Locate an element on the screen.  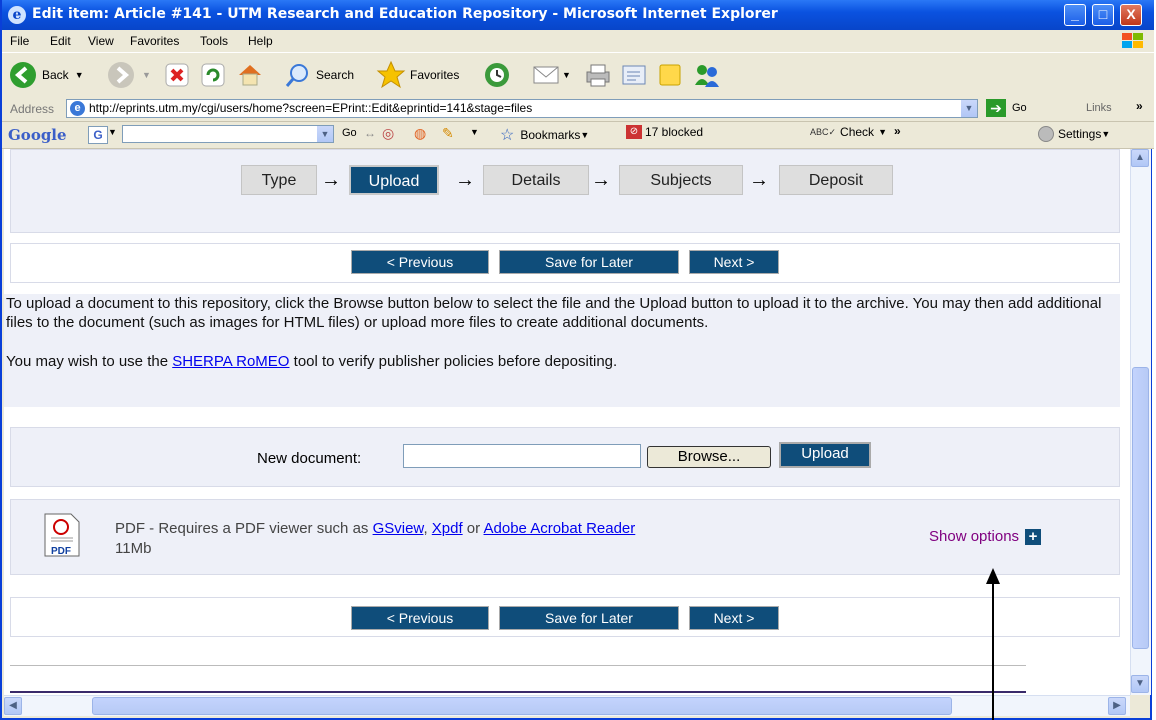
scroll-left-icon: ◀ is located at coordinates (13, 706).